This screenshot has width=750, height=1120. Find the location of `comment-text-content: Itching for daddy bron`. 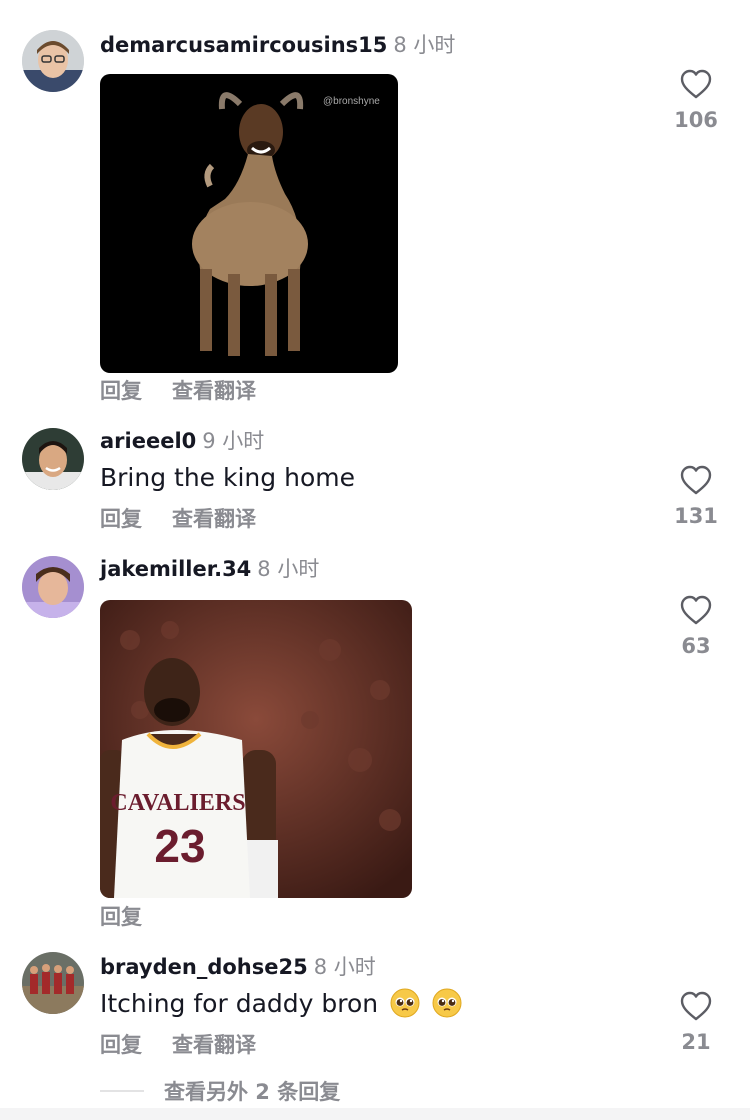

comment-text-content: Itching for daddy bron is located at coordinates (239, 1003).